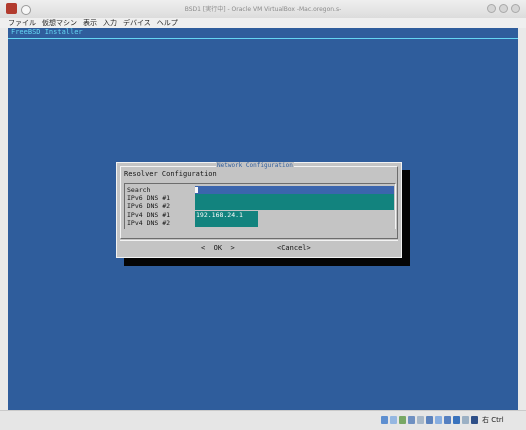 This screenshot has width=526, height=430. I want to click on installer-title: FreeBSD Installer, so click(47, 32).